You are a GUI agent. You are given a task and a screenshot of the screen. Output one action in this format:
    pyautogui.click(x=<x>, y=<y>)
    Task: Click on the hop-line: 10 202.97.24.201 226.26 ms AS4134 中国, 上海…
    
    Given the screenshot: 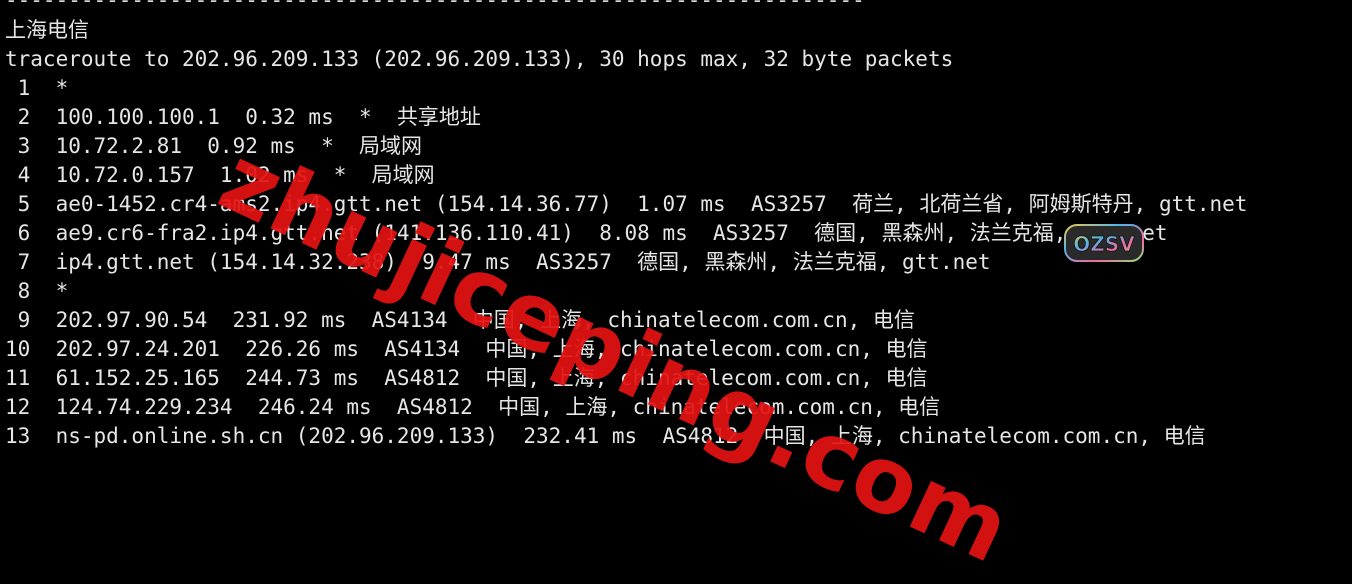 What is the action you would take?
    pyautogui.click(x=466, y=349)
    